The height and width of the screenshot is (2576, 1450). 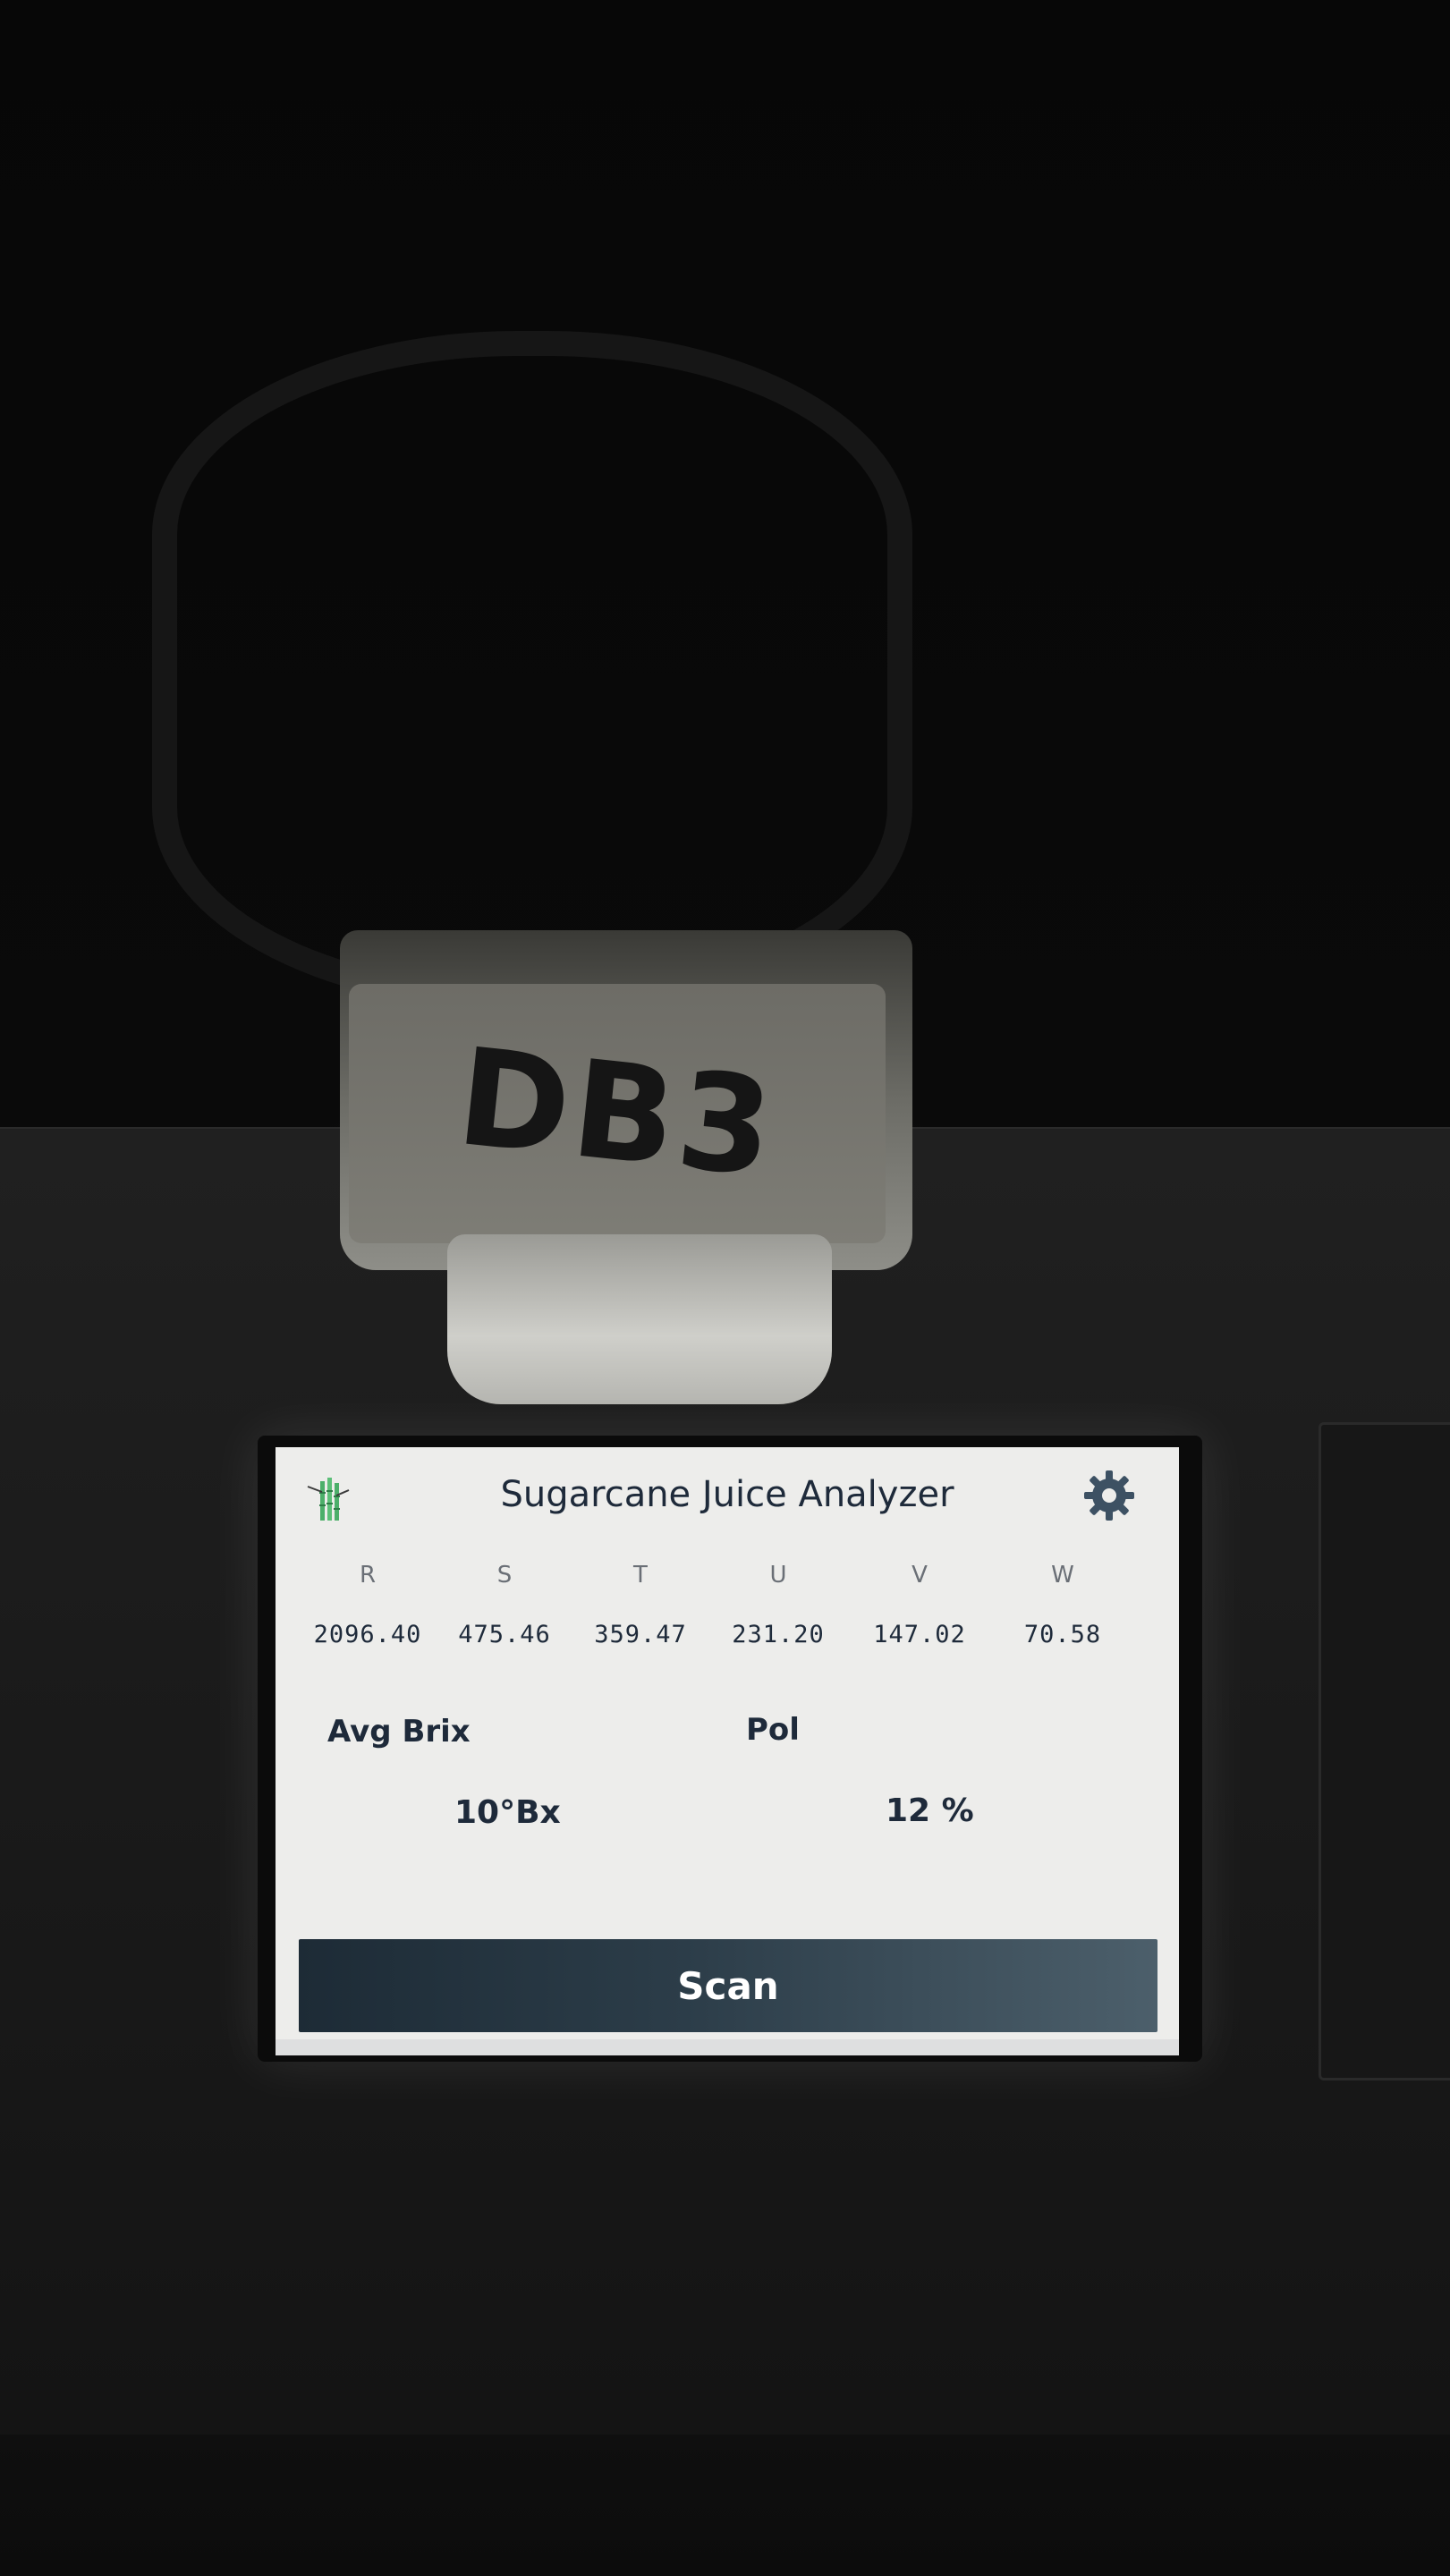 I want to click on settings-button, so click(x=1109, y=1497).